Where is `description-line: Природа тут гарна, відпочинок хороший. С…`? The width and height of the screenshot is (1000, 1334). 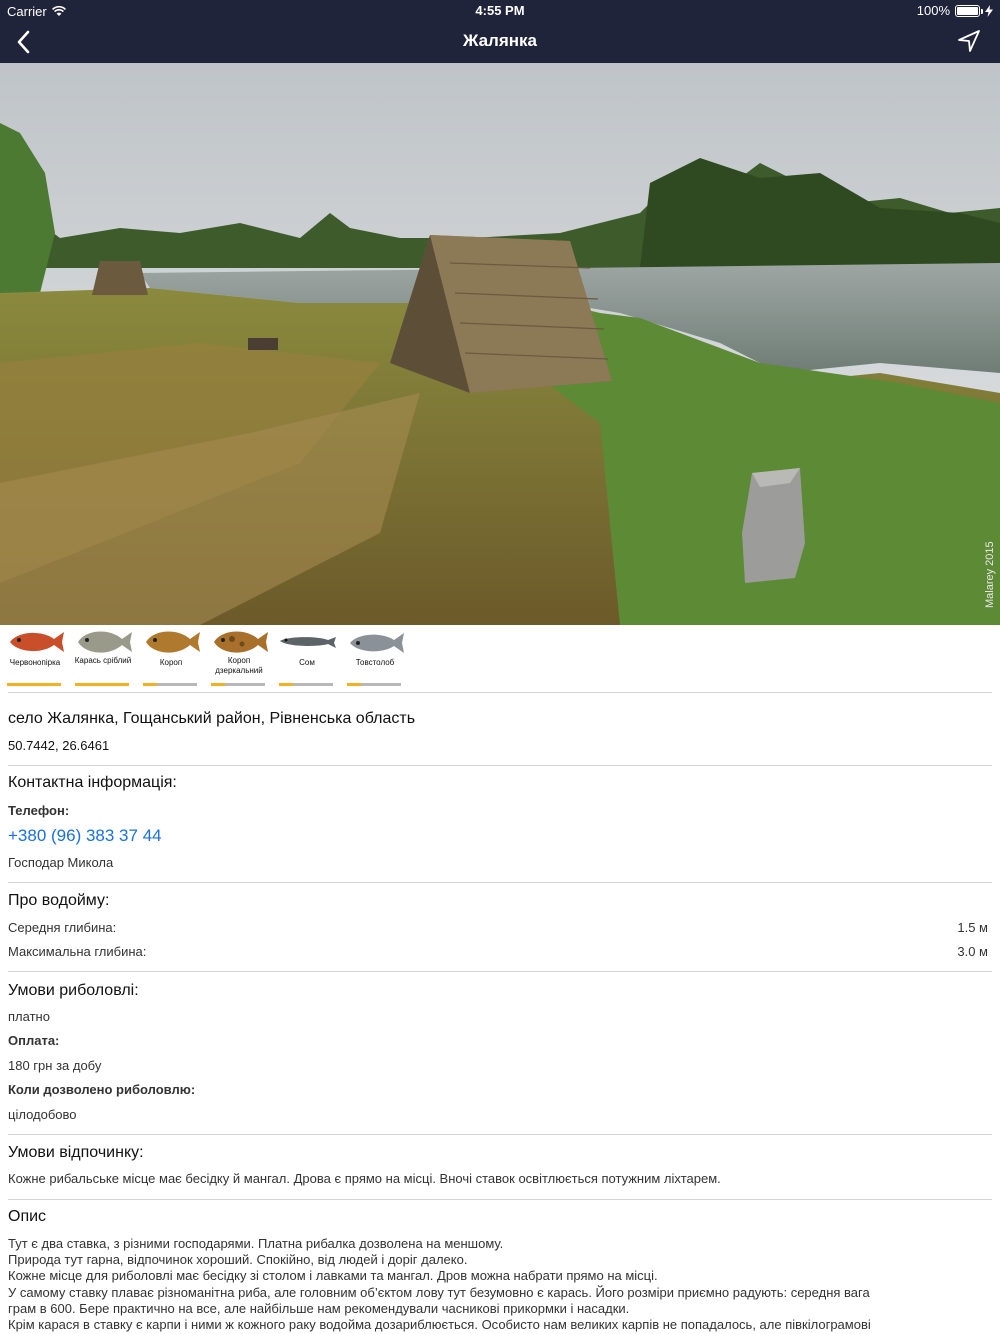
description-line: Природа тут гарна, відпочинок хороший. С… is located at coordinates (238, 1260).